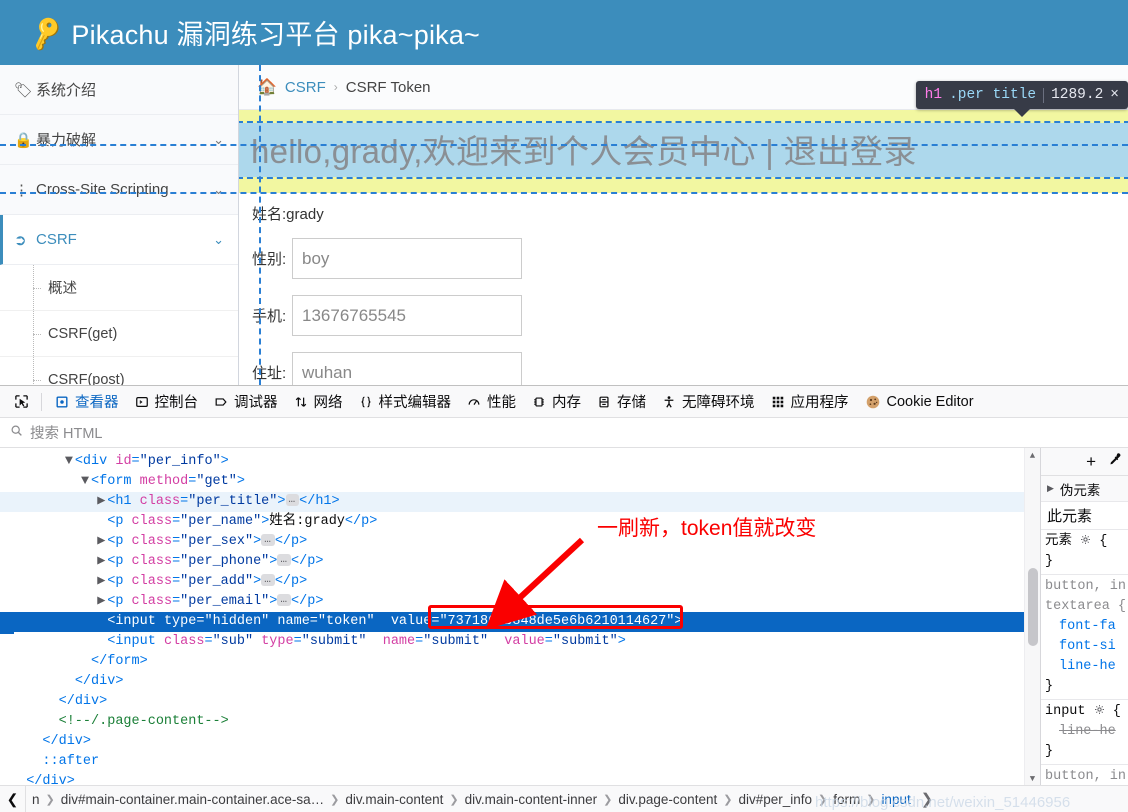 This screenshot has height=812, width=1128. Describe the element at coordinates (810, 402) in the screenshot. I see `tab-application: 应用程序` at that location.